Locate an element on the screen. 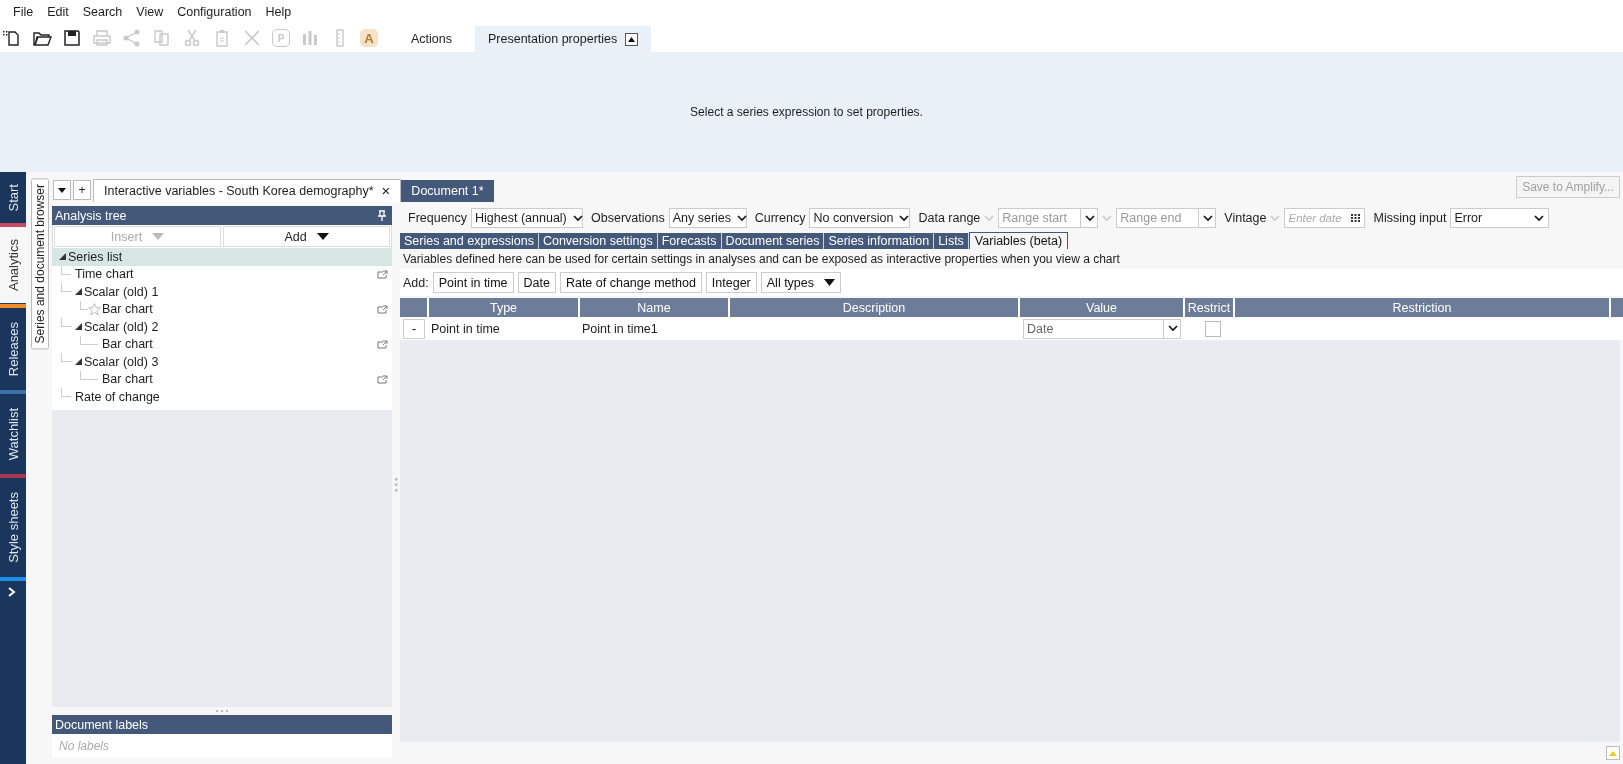 This screenshot has height=764, width=1623. nav-tab: Style sheets is located at coordinates (13, 527).